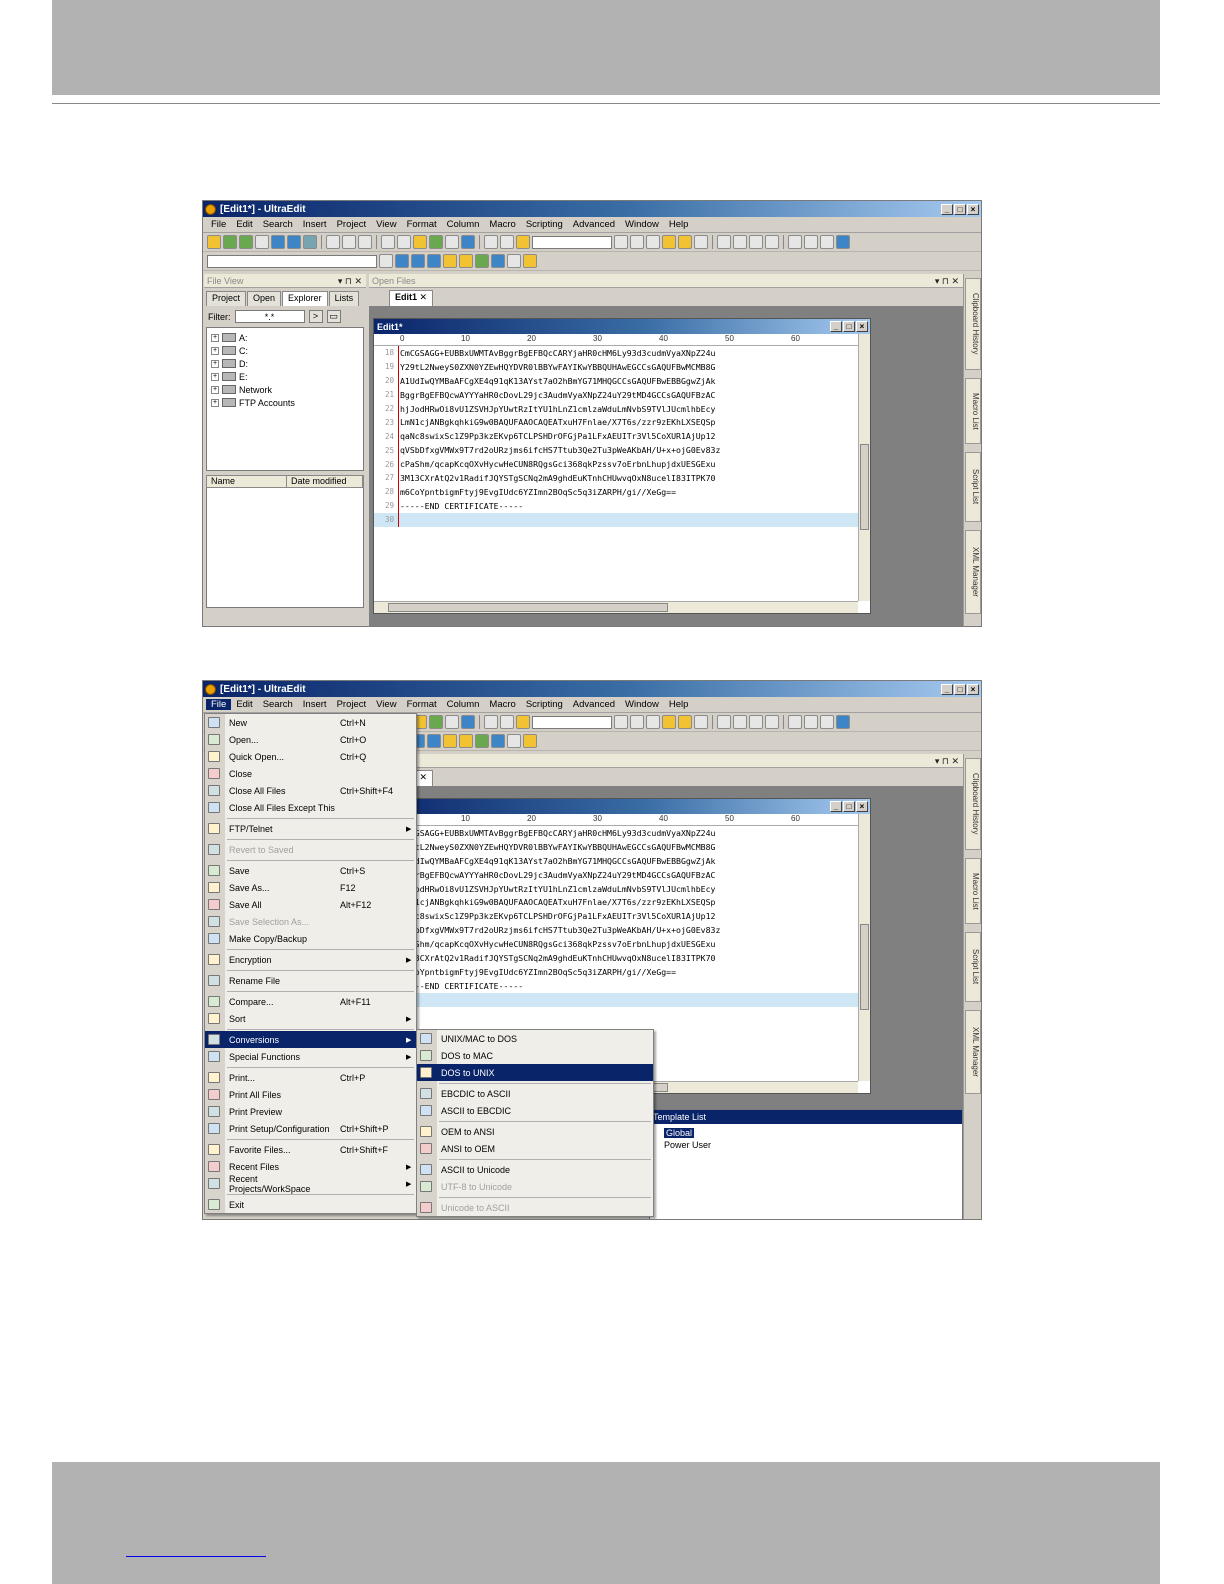 This screenshot has height=1584, width=1224. Describe the element at coordinates (622, 519) in the screenshot. I see `code-line: 30` at that location.